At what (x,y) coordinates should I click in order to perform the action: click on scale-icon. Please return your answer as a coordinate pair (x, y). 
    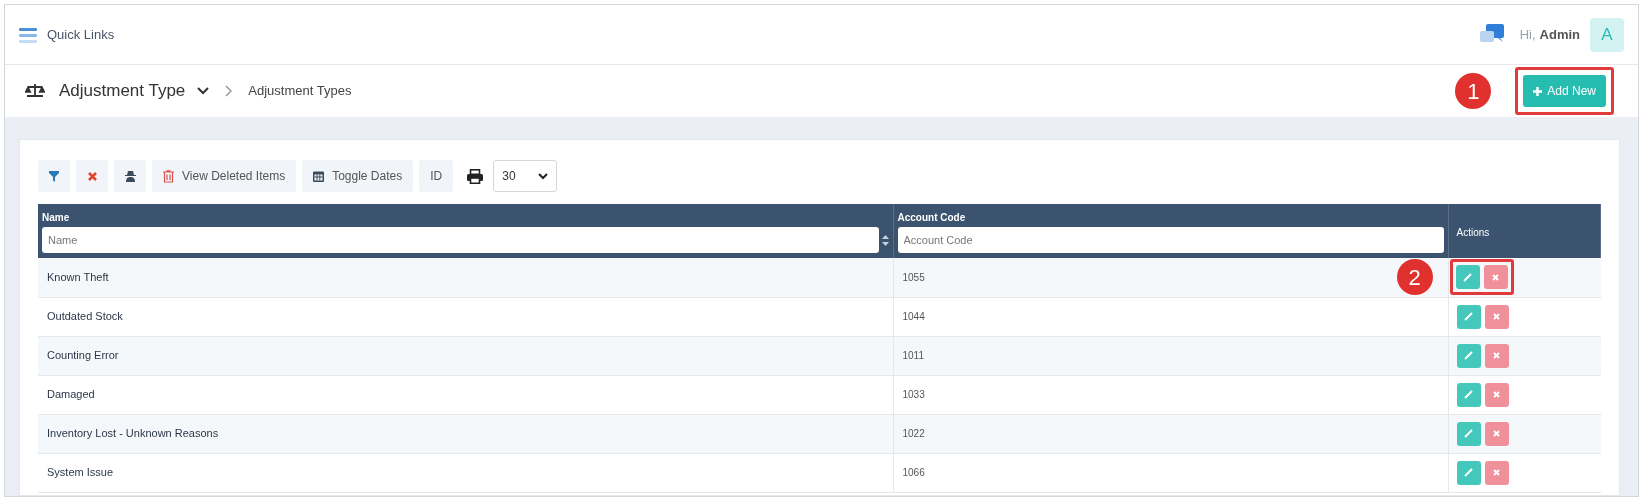
    Looking at the image, I should click on (35, 91).